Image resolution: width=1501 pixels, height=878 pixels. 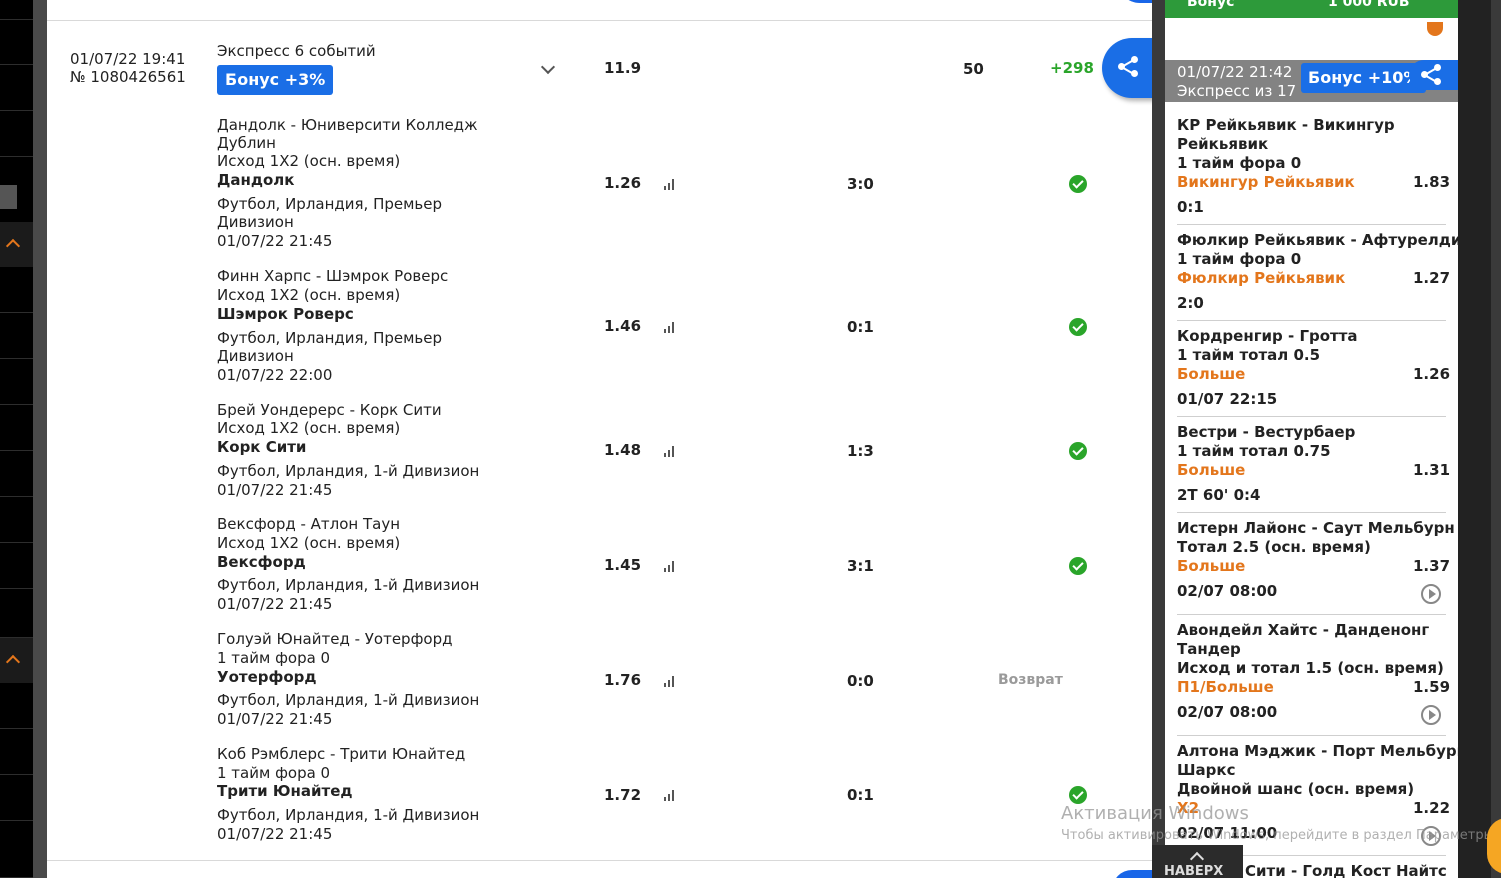 What do you see at coordinates (860, 681) in the screenshot?
I see `event-score: 0:0` at bounding box center [860, 681].